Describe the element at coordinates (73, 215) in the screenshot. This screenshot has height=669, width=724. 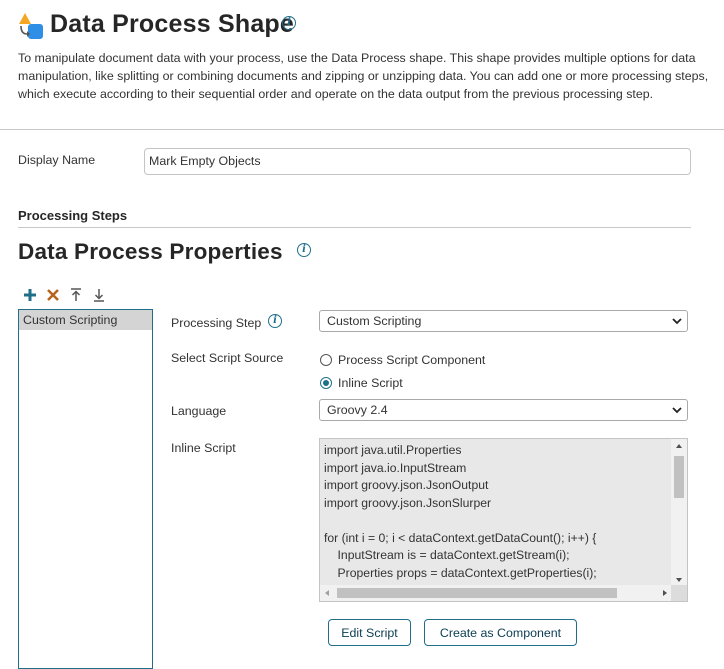
I see `processing-steps-heading: Processing Steps` at that location.